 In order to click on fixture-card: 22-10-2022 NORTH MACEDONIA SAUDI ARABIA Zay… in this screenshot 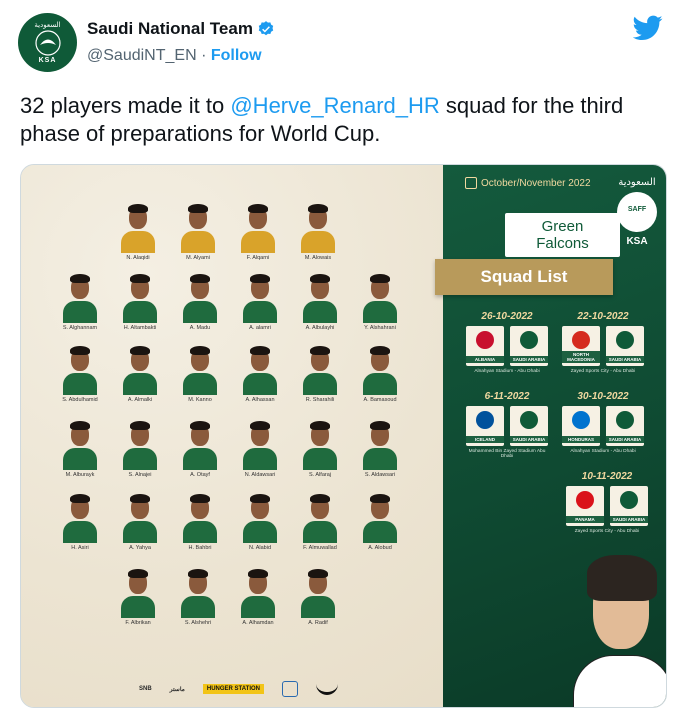, I will do `click(603, 342)`.